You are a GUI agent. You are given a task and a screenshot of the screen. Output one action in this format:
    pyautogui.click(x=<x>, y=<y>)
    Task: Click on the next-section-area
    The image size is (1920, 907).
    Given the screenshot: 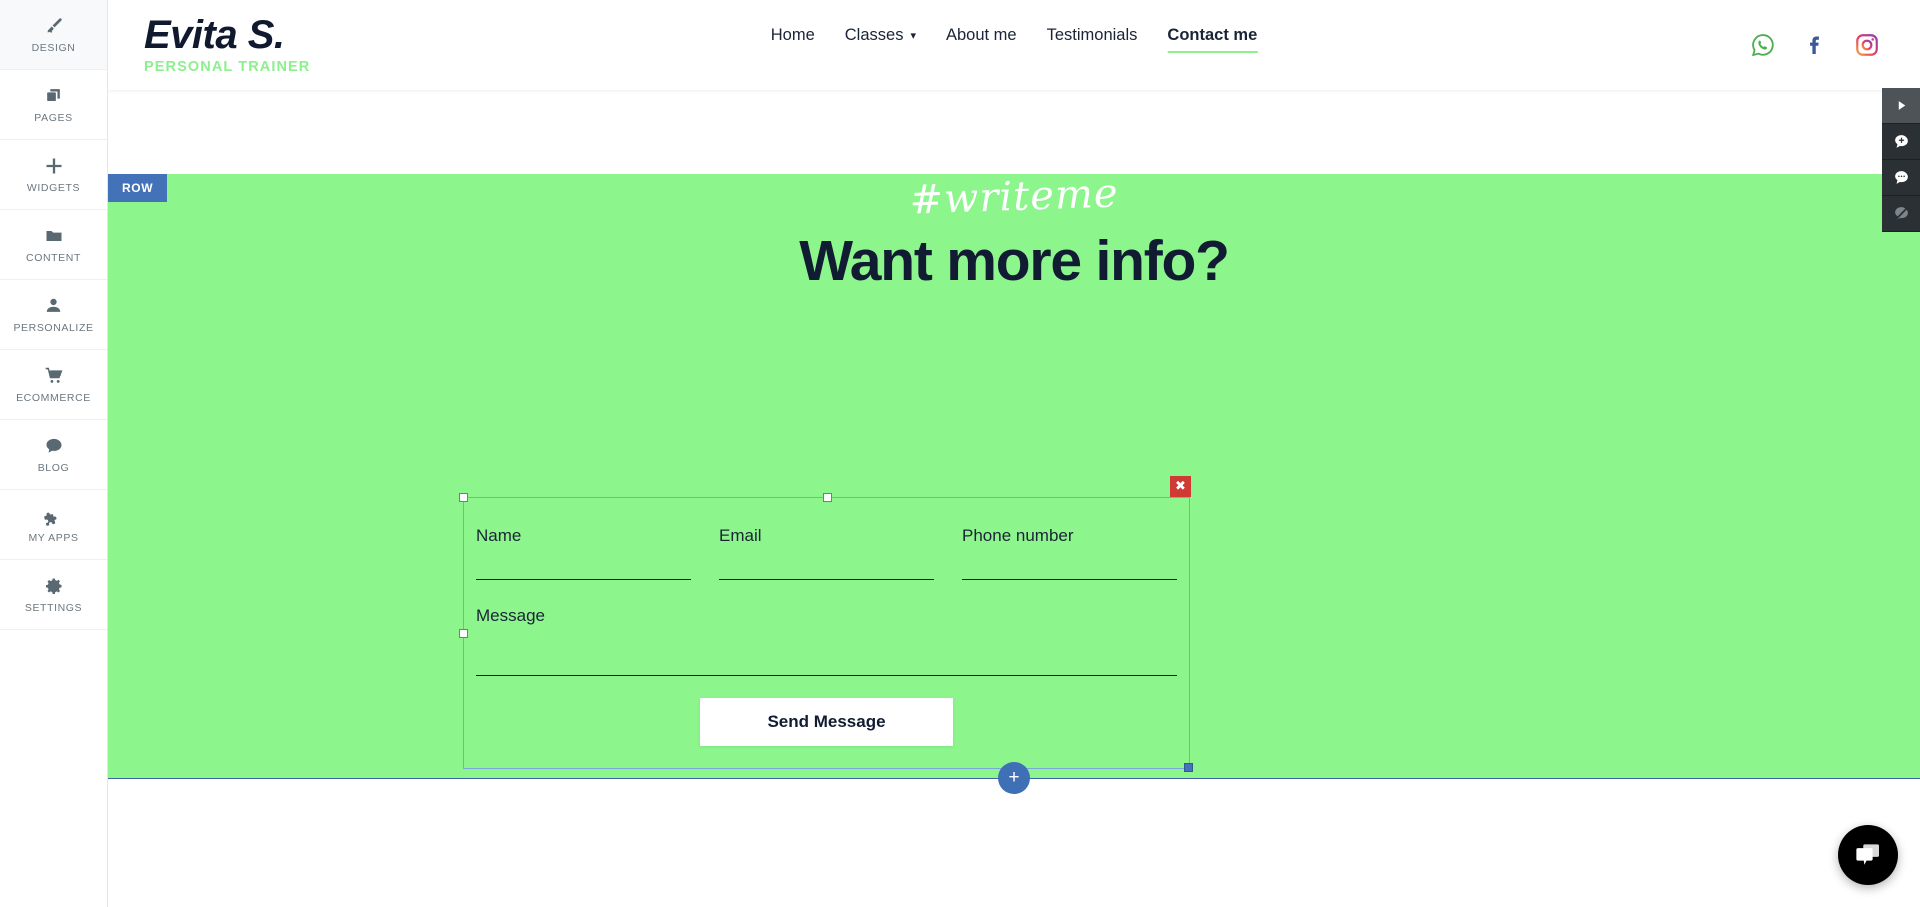 What is the action you would take?
    pyautogui.click(x=1014, y=843)
    